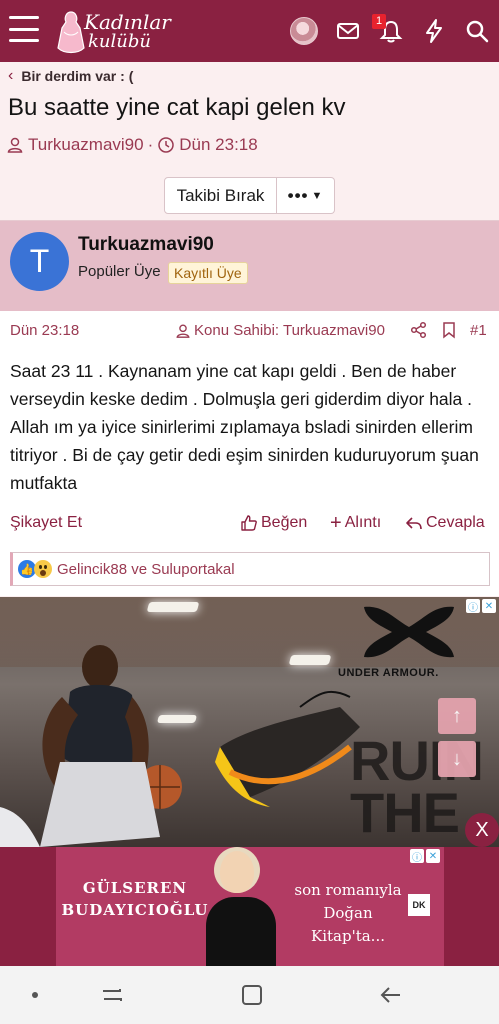 The height and width of the screenshot is (1024, 499). Describe the element at coordinates (208, 273) in the screenshot. I see `user-badge: Kayıtlı Üye` at that location.